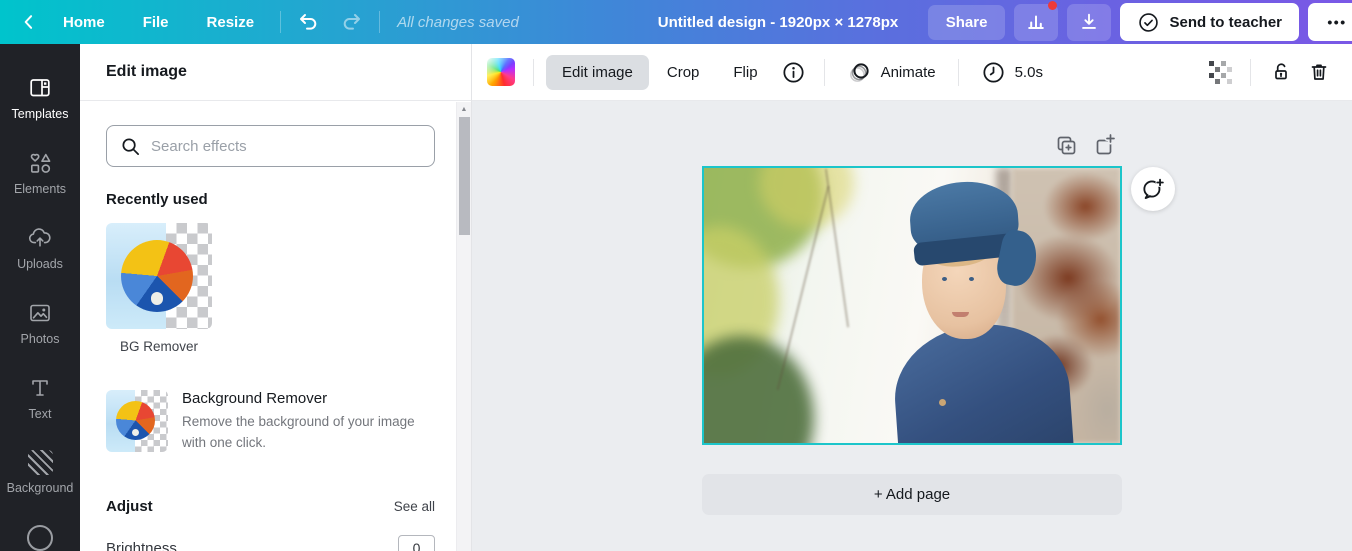 Image resolution: width=1352 pixels, height=551 pixels. Describe the element at coordinates (40, 312) in the screenshot. I see `photos-icon` at that location.